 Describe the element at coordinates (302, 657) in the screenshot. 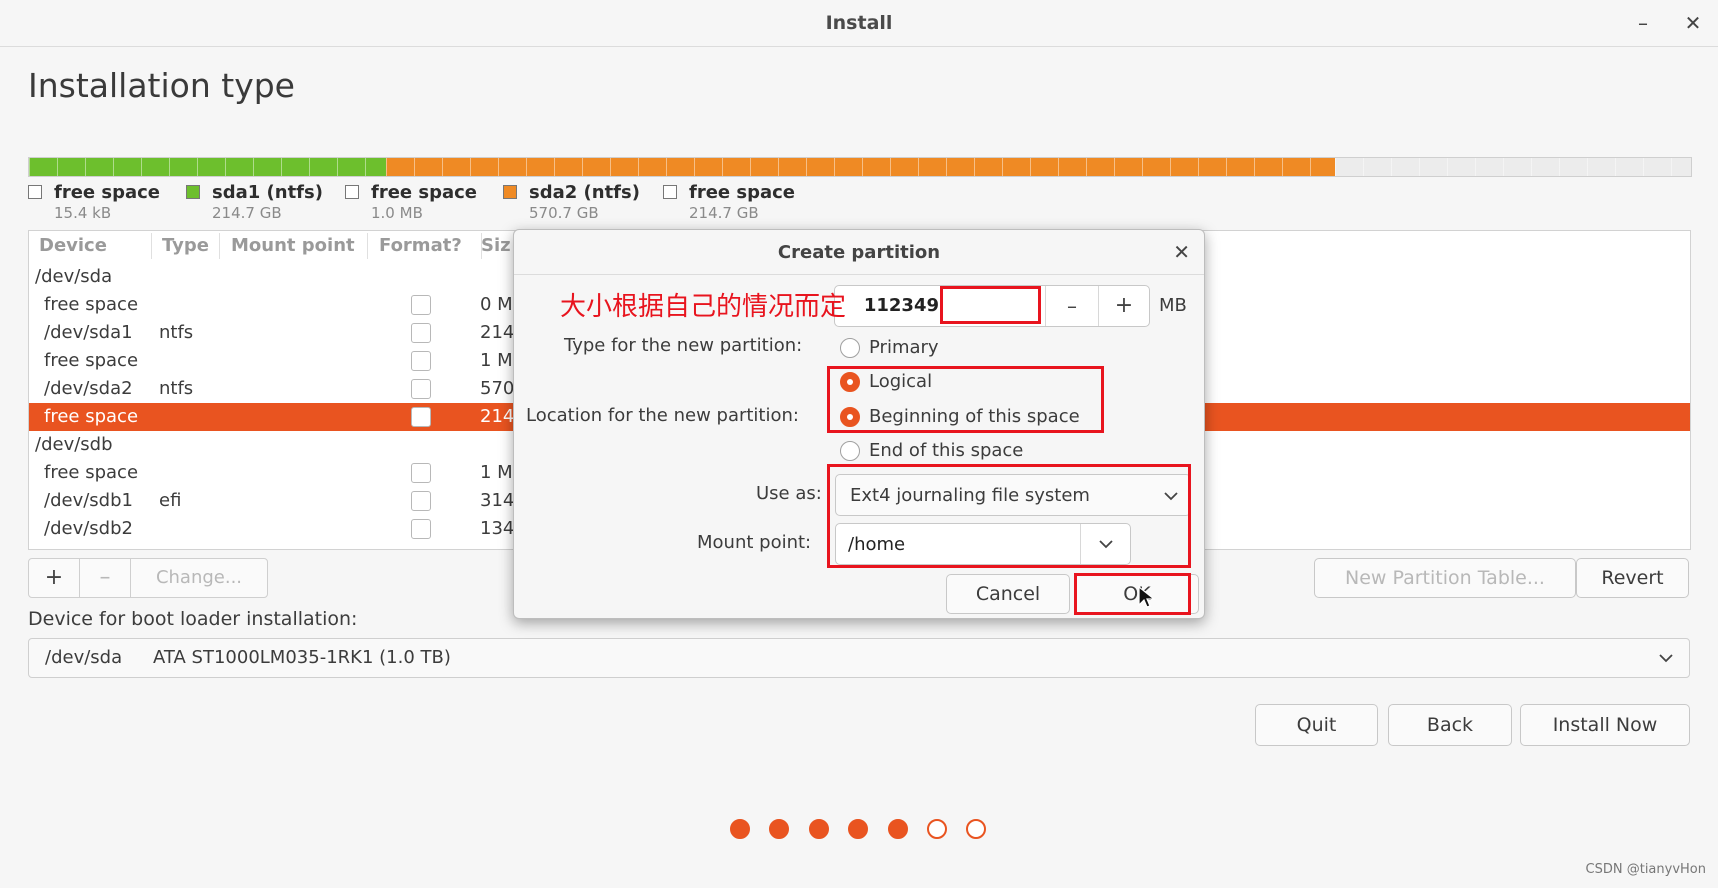

I see `boot-device-description: ATA ST1000LM035-1RK1 (1.0 TB)` at that location.